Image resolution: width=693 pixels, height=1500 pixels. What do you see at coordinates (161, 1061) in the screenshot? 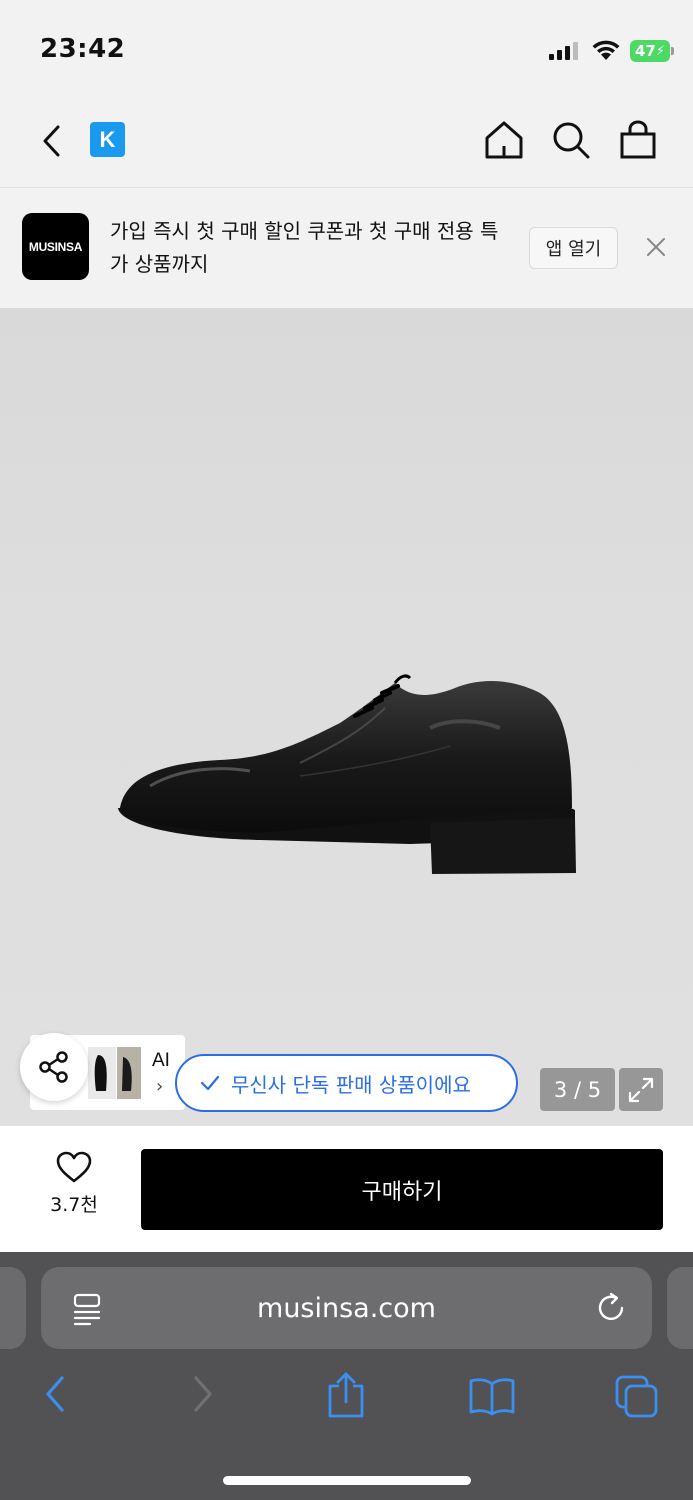
I see `ai-label: AI` at bounding box center [161, 1061].